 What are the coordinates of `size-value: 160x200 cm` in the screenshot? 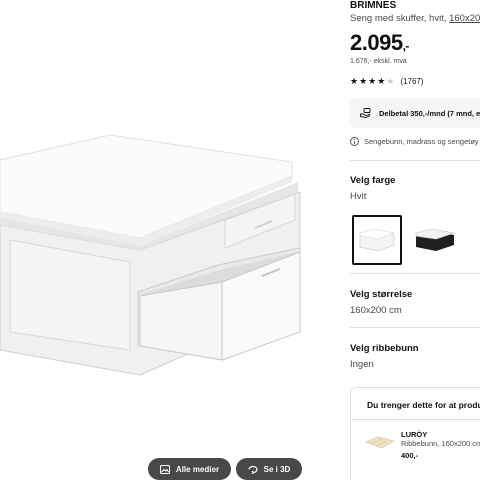 It's located at (376, 310).